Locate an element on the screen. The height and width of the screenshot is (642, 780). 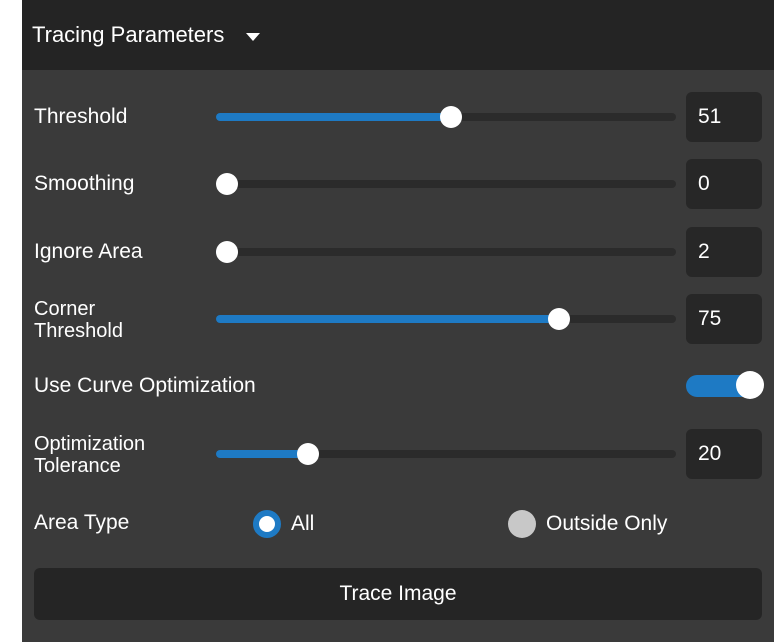
ignore-area-label: Ignore Area is located at coordinates (88, 251).